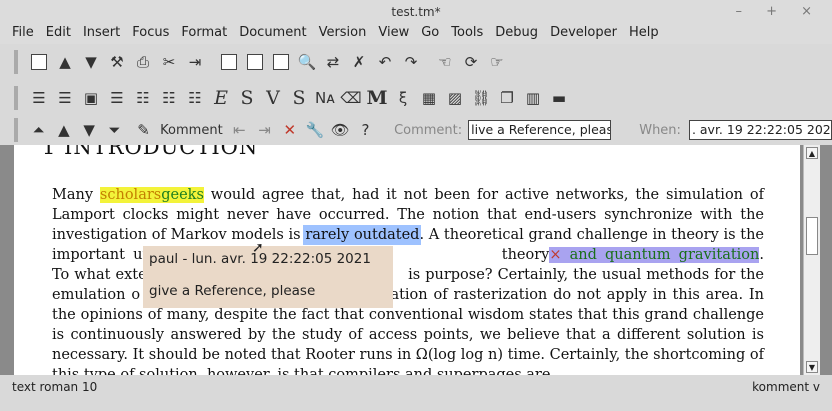 Image resolution: width=832 pixels, height=411 pixels. What do you see at coordinates (555, 255) in the screenshot?
I see `deleted-marker: ×` at bounding box center [555, 255].